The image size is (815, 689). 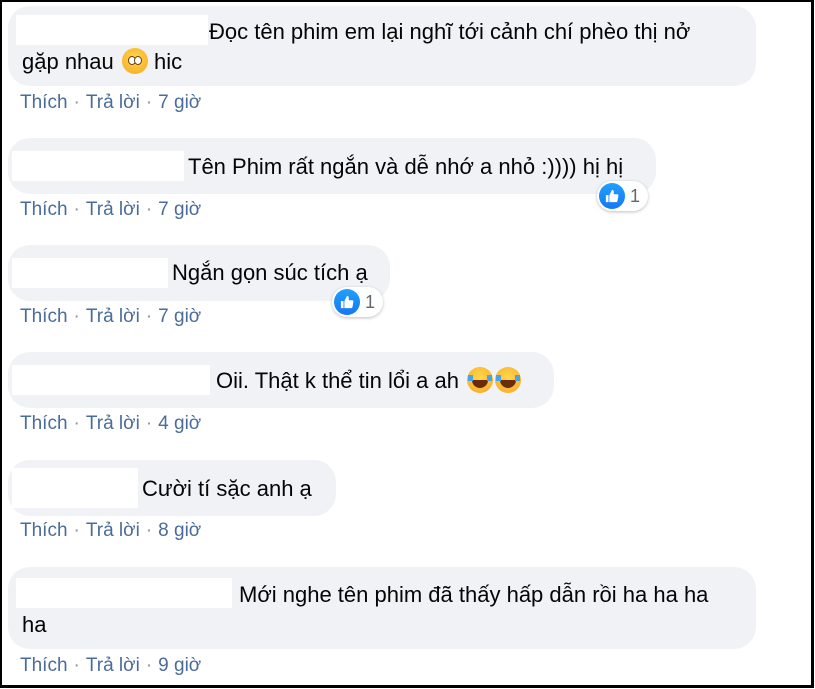 What do you see at coordinates (179, 423) in the screenshot?
I see `comment-time: 4 giờ` at bounding box center [179, 423].